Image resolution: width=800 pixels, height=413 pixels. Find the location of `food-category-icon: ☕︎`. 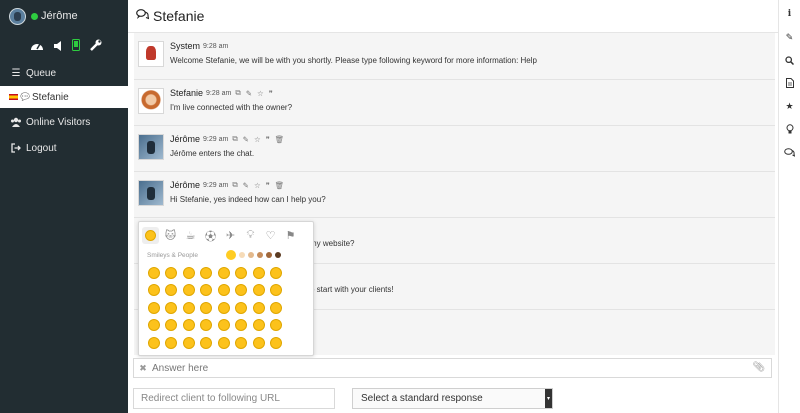

food-category-icon: ☕︎ is located at coordinates (190, 235).